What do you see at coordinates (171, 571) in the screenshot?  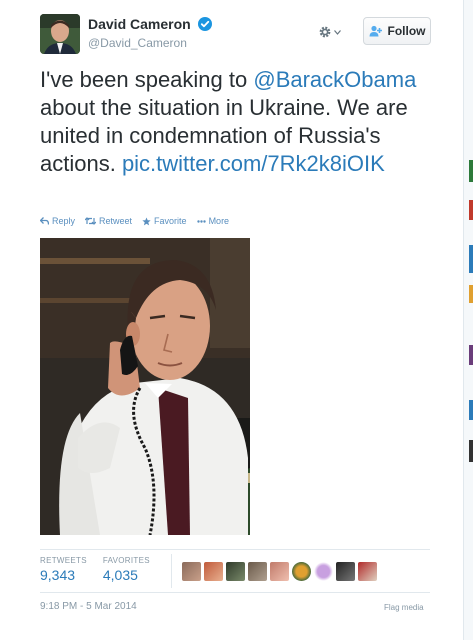 I see `stats-separator` at bounding box center [171, 571].